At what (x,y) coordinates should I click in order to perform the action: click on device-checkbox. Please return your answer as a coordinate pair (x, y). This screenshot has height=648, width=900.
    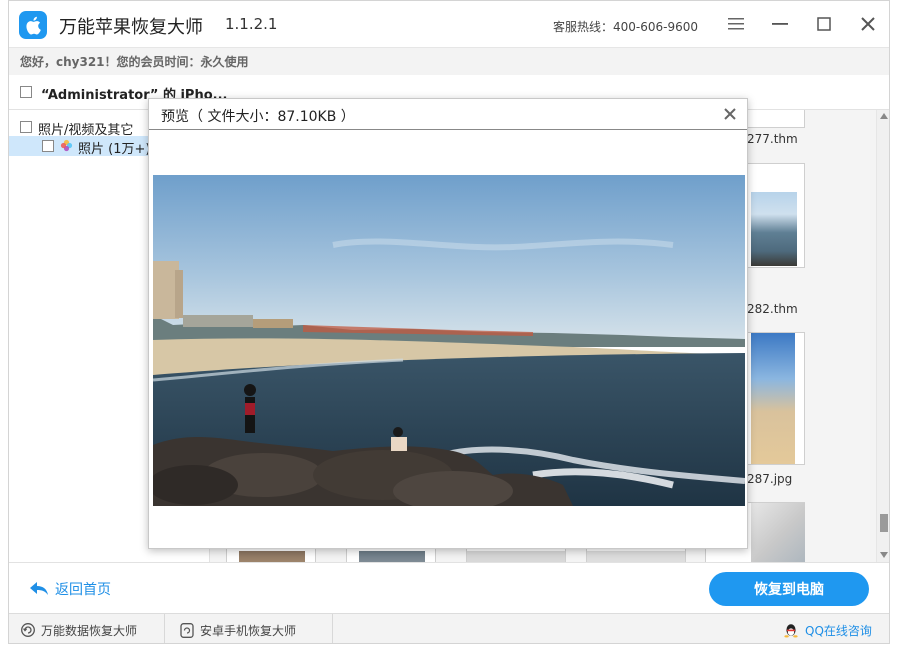
    Looking at the image, I should click on (26, 92).